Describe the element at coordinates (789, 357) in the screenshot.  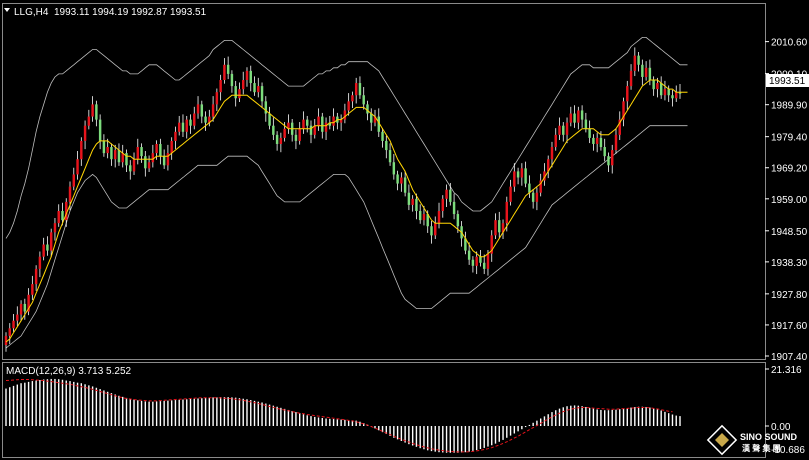
I see `price-tick-label: 1907.40` at that location.